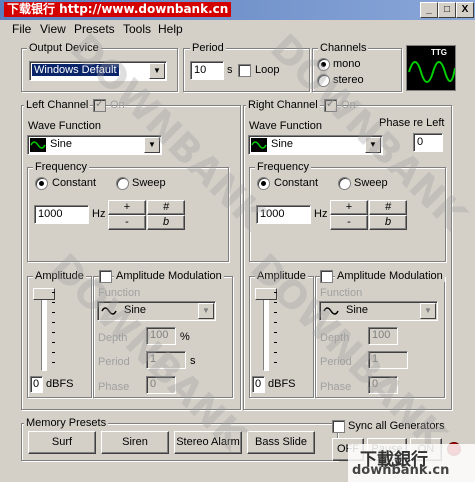 This screenshot has height=482, width=475. Describe the element at coordinates (127, 207) in the screenshot. I see `left-plus-button: +` at that location.